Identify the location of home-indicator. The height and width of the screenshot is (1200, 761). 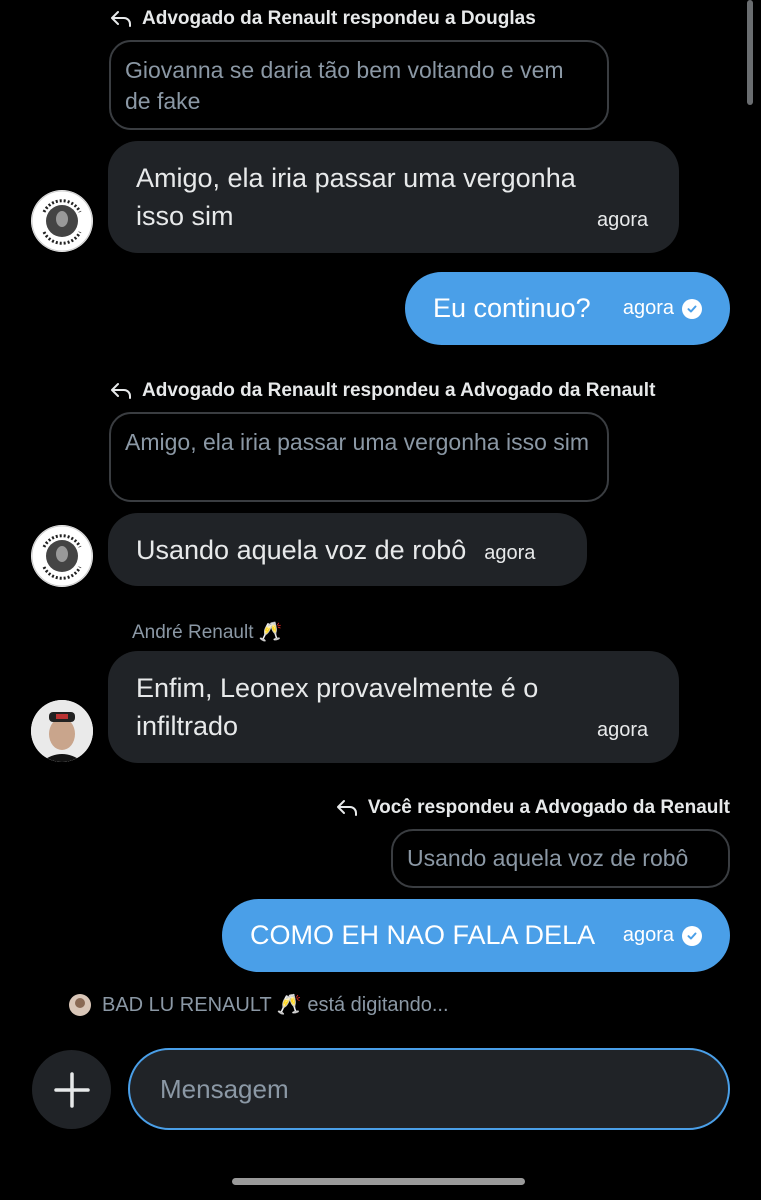
(378, 1181).